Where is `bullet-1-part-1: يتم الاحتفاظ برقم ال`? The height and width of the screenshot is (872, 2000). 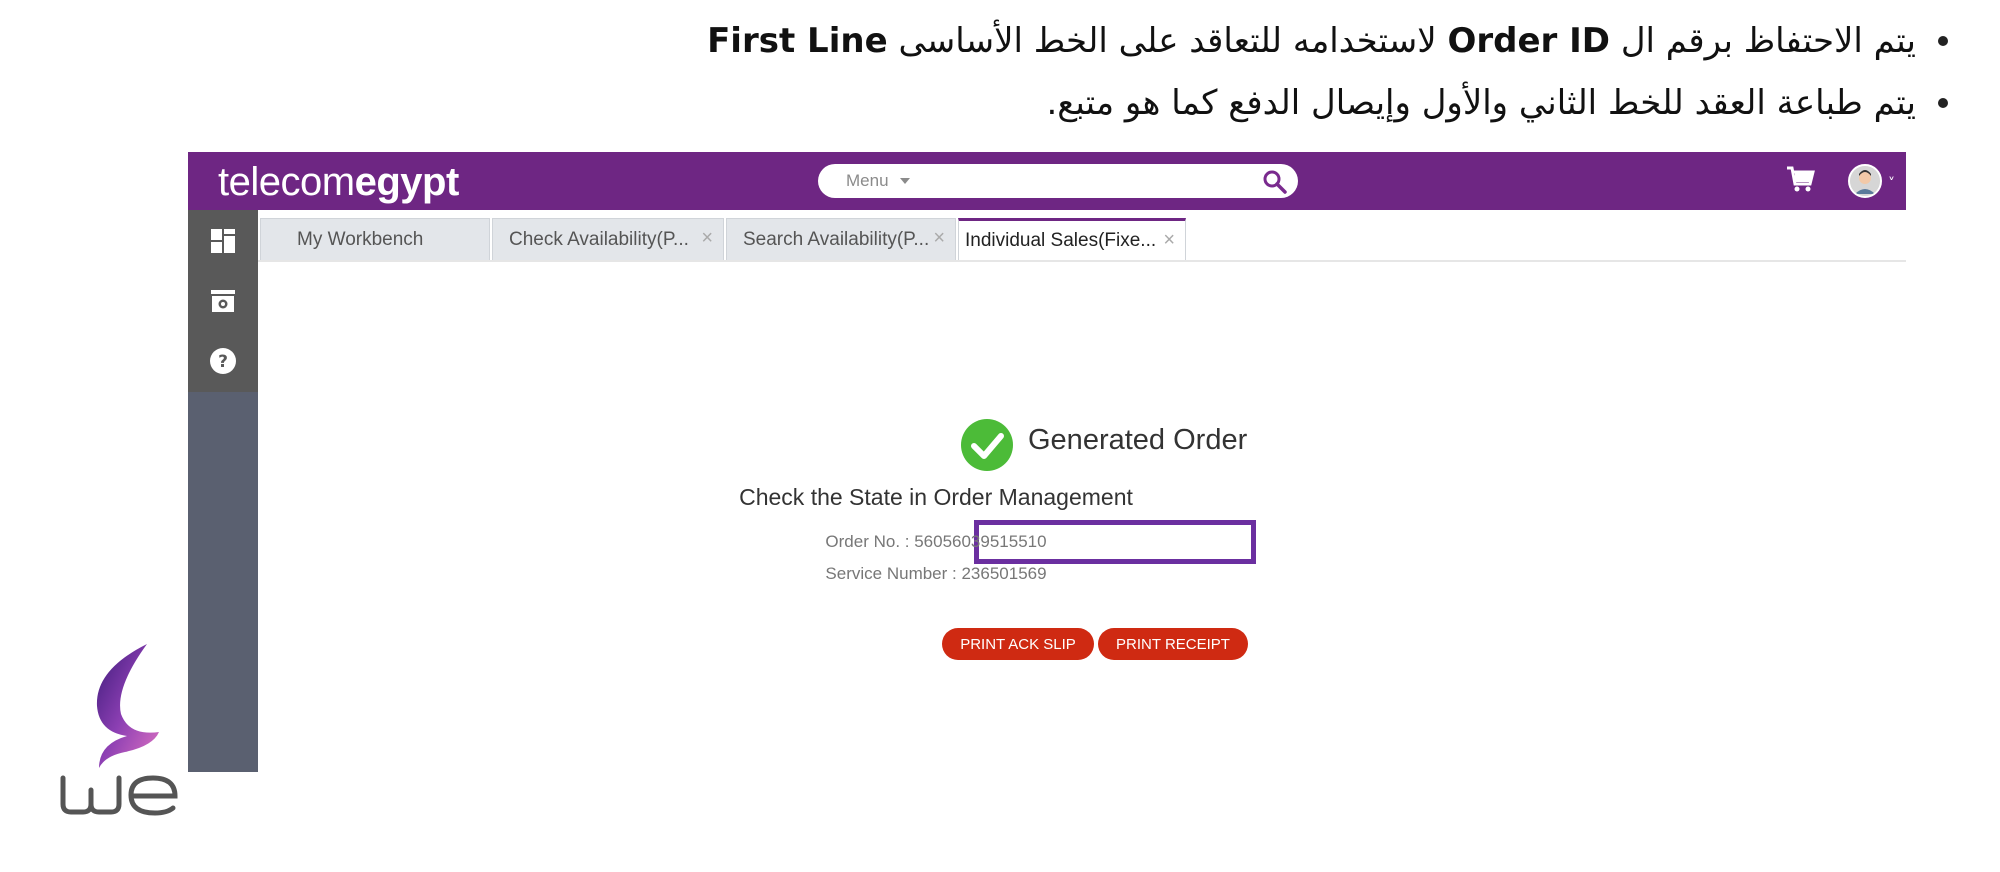
bullet-1-part-1: يتم الاحتفاظ برقم ال is located at coordinates (1768, 41).